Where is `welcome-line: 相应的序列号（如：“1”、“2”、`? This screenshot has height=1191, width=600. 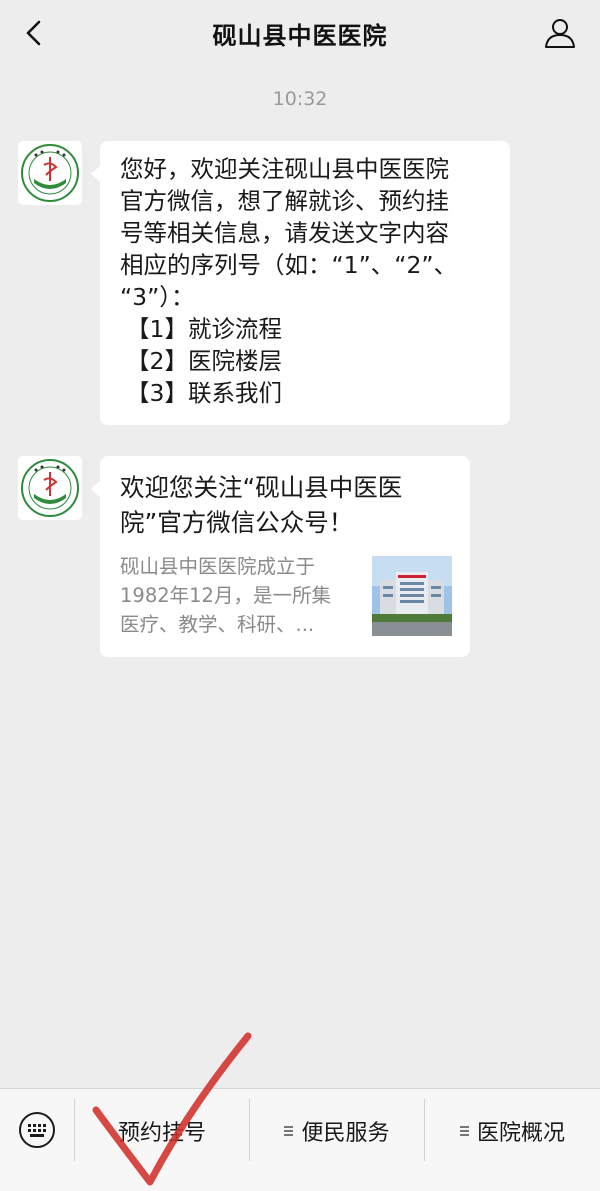
welcome-line: 相应的序列号（如：“1”、“2”、 is located at coordinates (289, 265).